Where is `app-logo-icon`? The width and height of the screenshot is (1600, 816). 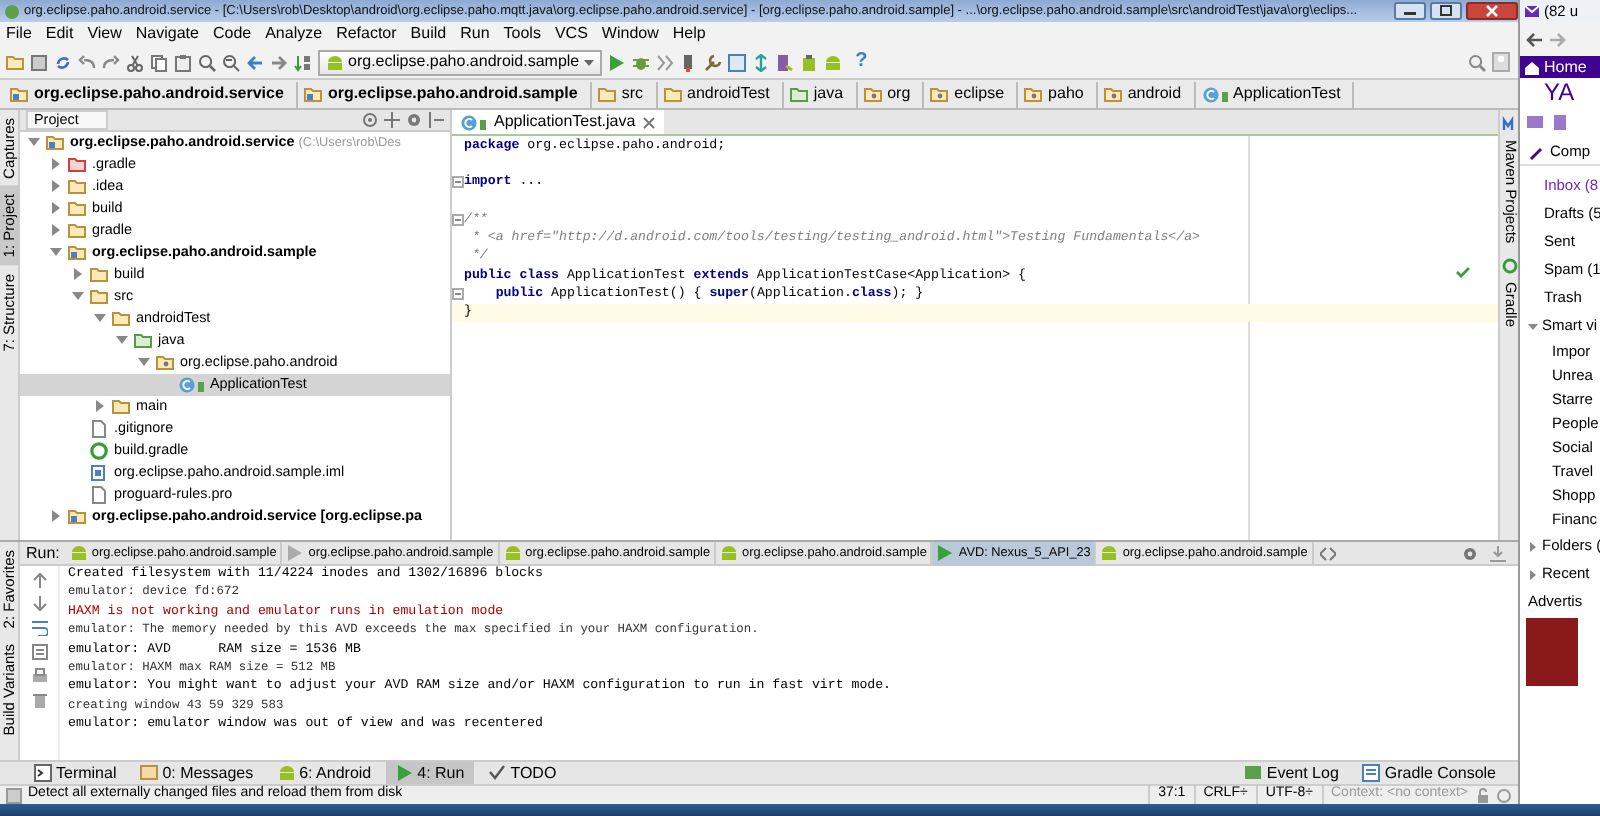 app-logo-icon is located at coordinates (12, 11).